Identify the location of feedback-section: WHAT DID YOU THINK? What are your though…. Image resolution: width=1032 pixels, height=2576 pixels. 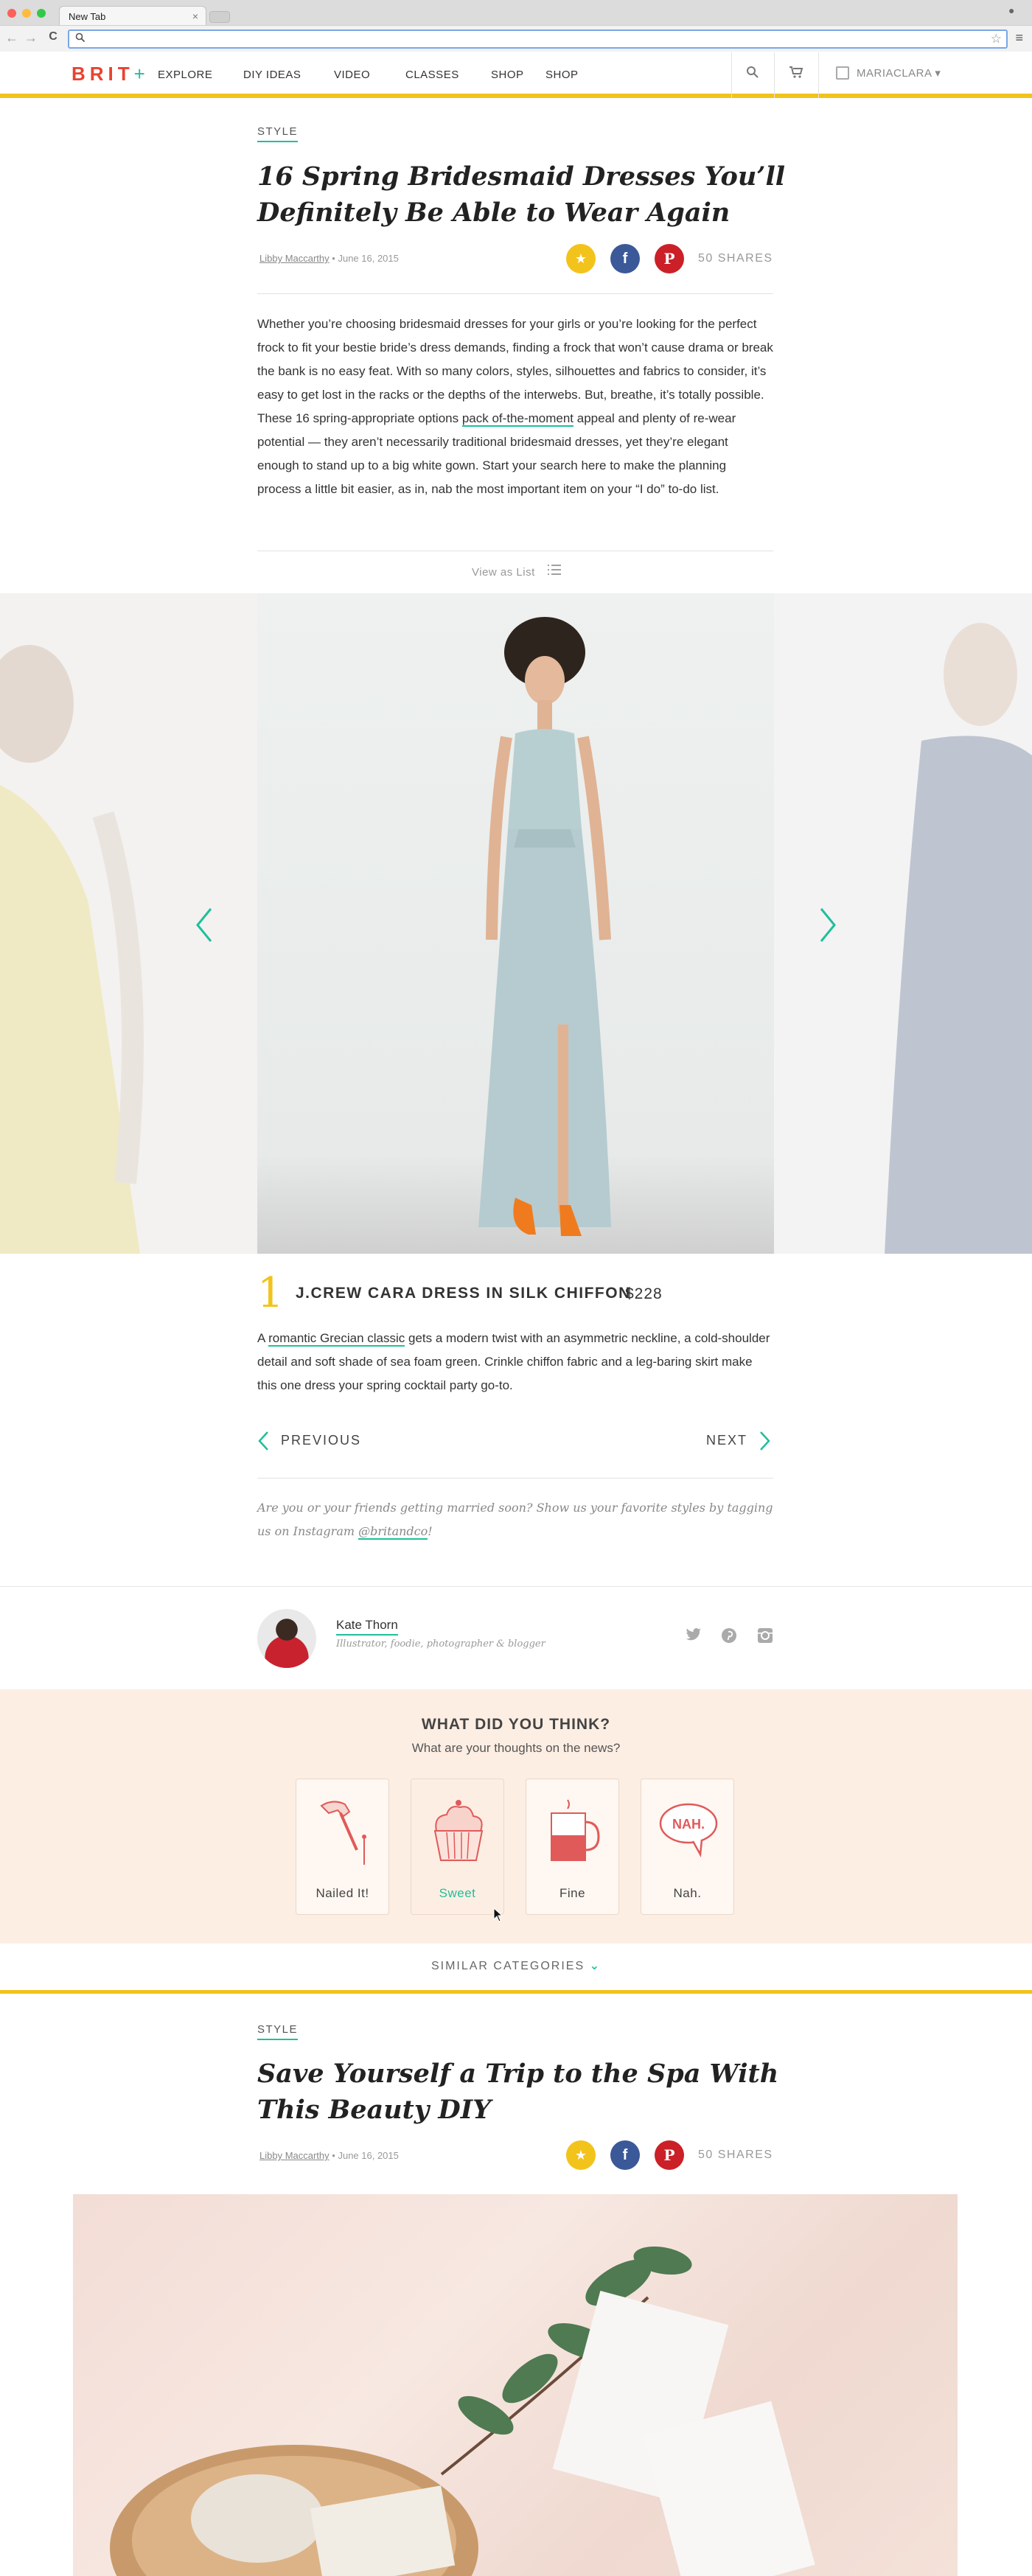
(516, 1816).